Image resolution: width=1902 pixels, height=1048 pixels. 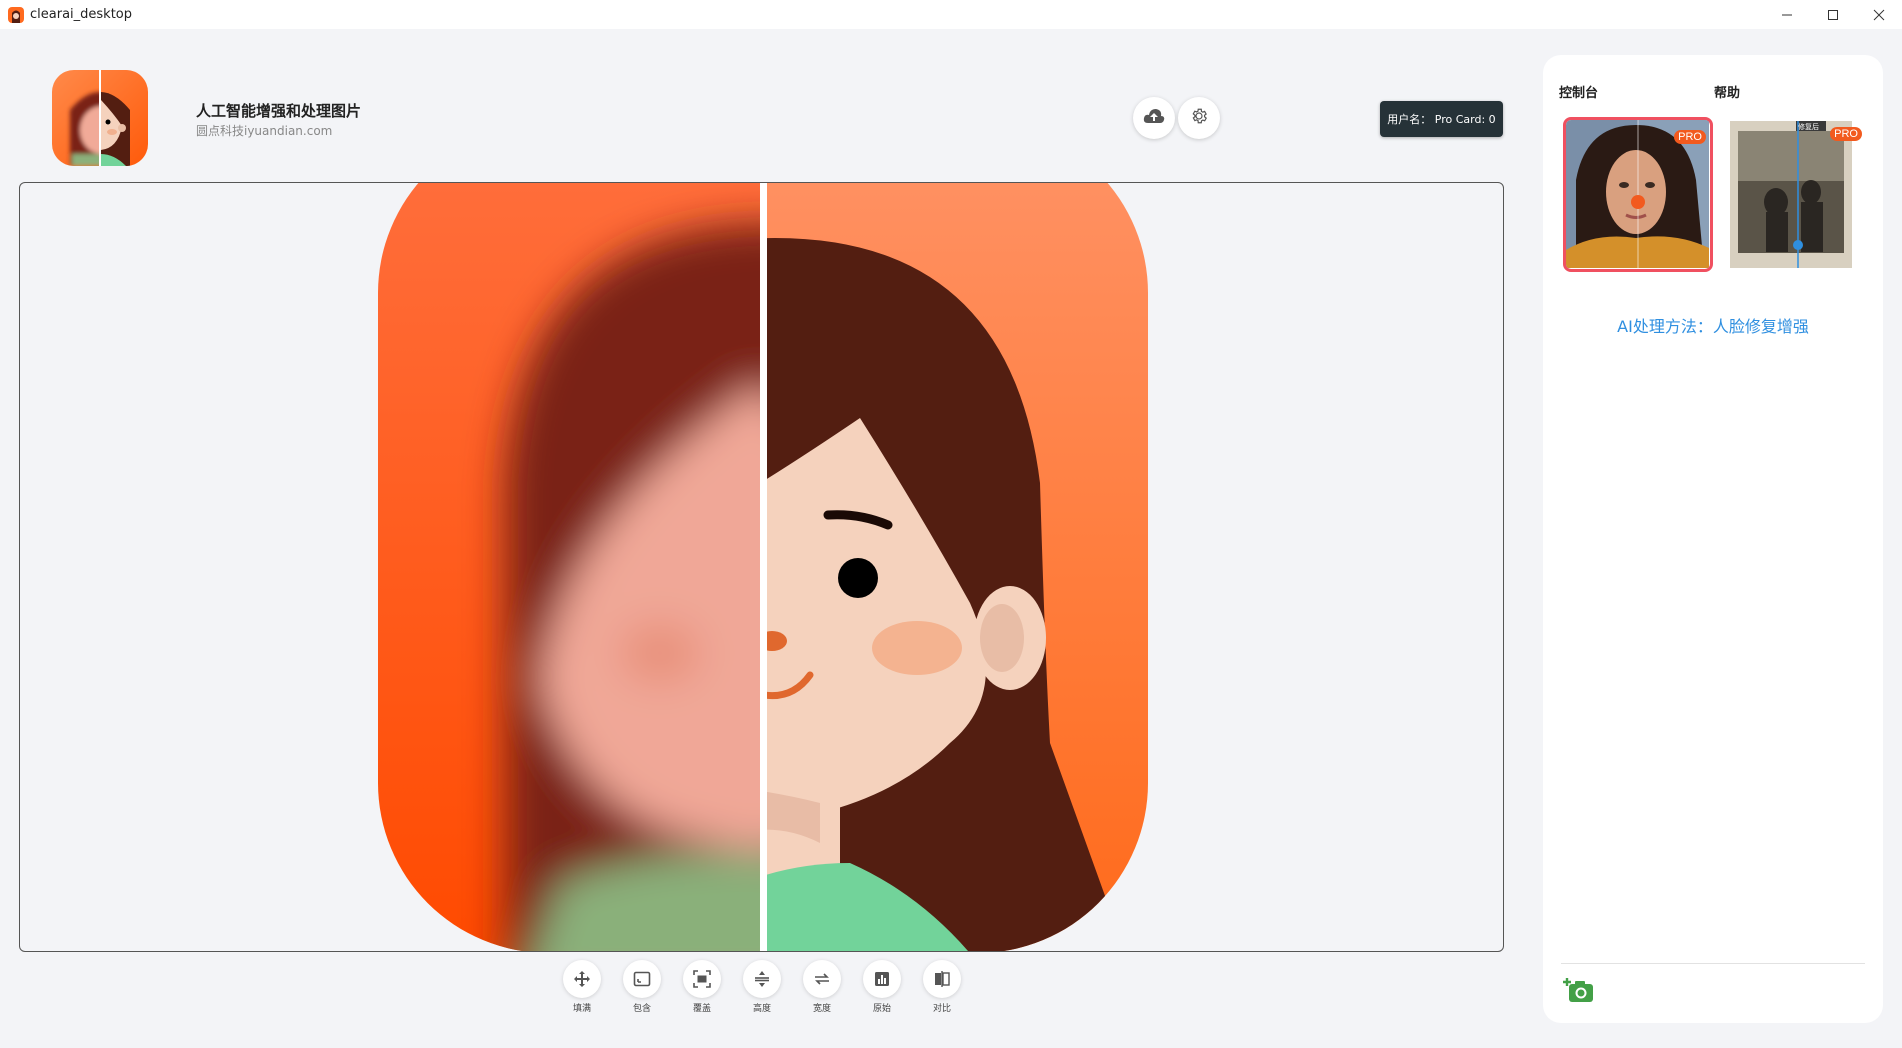 I want to click on move-icon, so click(x=582, y=979).